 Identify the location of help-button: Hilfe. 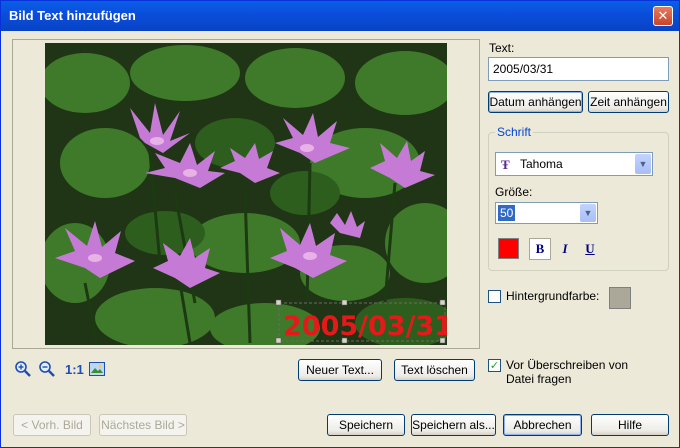
(630, 425).